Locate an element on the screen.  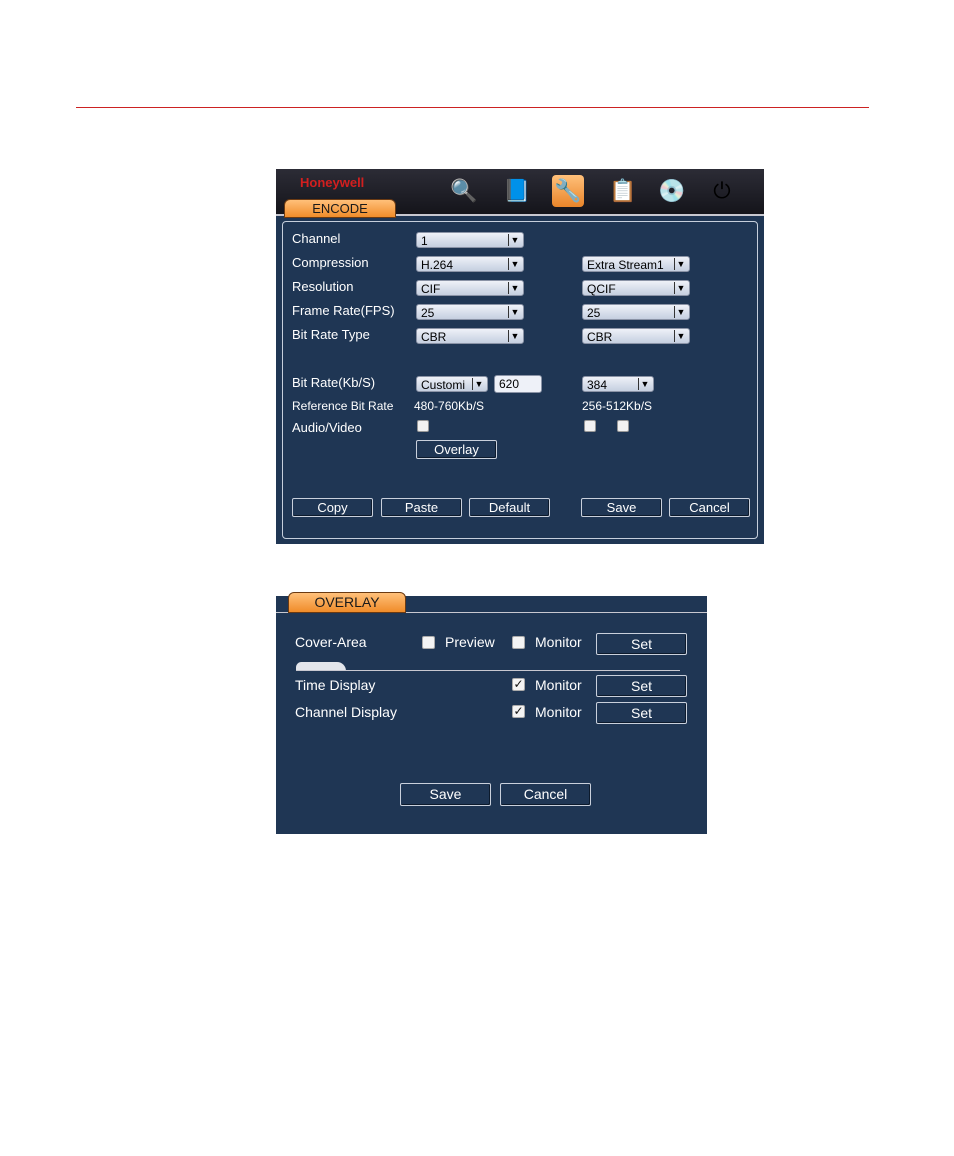
compression-value: H.264 is located at coordinates (437, 265).